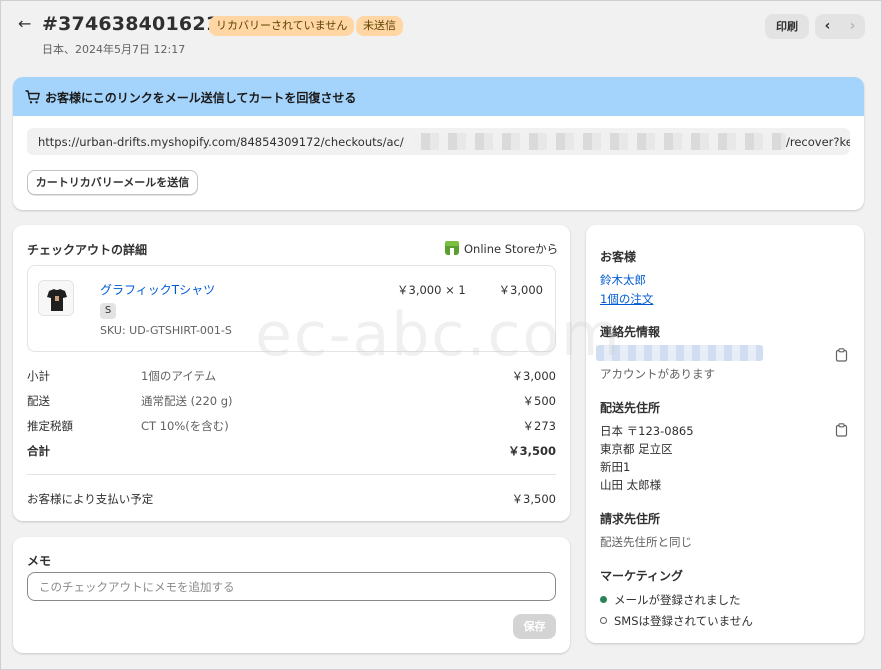 This screenshot has width=882, height=670. Describe the element at coordinates (618, 257) in the screenshot. I see `customer-title: お客様` at that location.